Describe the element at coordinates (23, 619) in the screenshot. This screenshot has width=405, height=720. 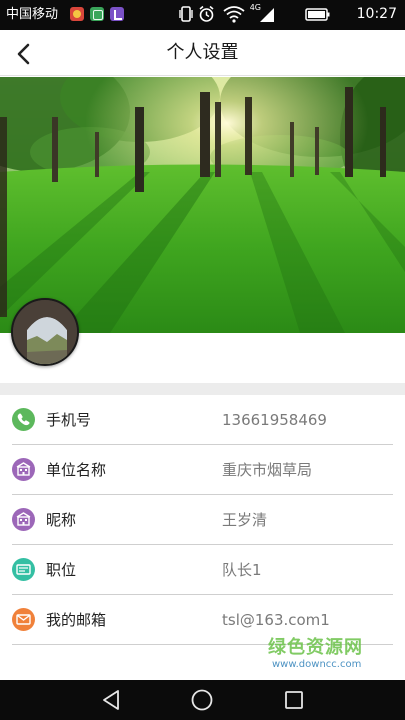
I see `mail-icon` at that location.